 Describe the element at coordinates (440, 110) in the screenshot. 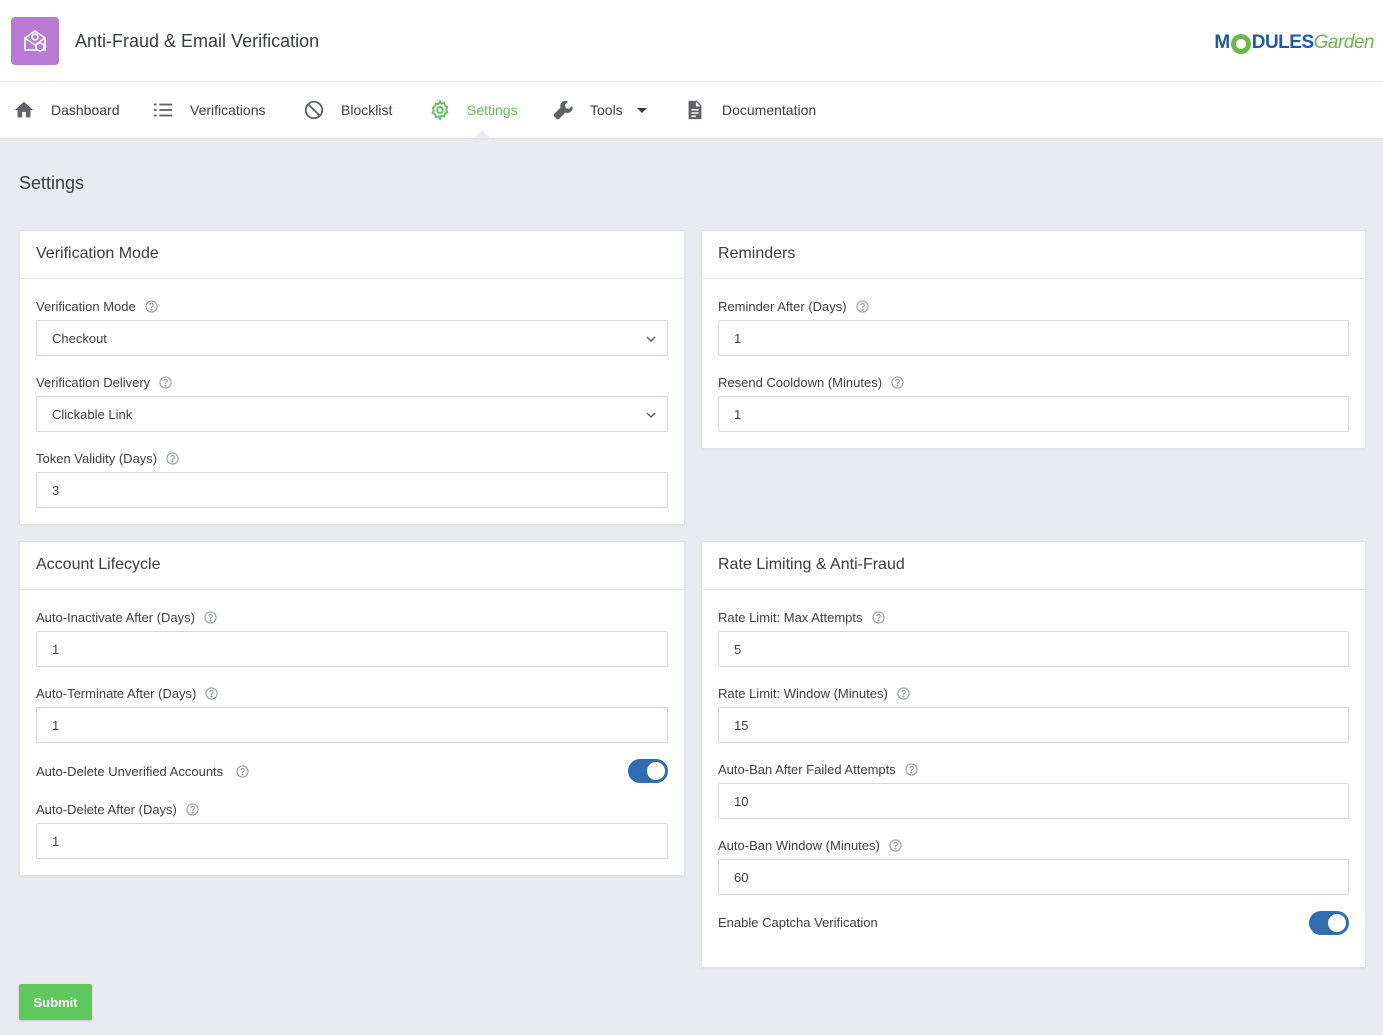

I see `gear-icon` at that location.